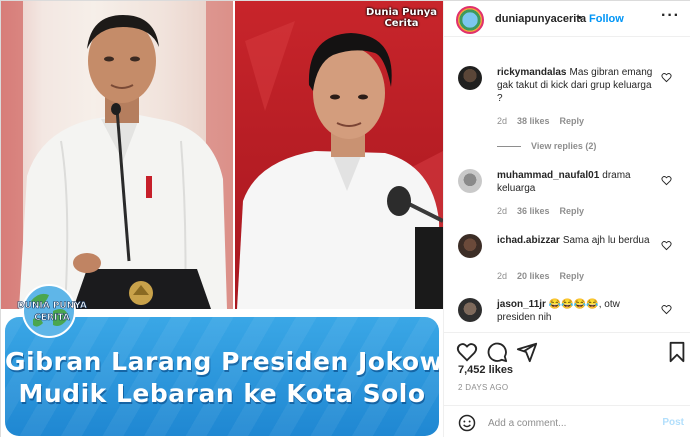  Describe the element at coordinates (401, 23) in the screenshot. I see `brand-watermark-line2: Cerita` at that location.